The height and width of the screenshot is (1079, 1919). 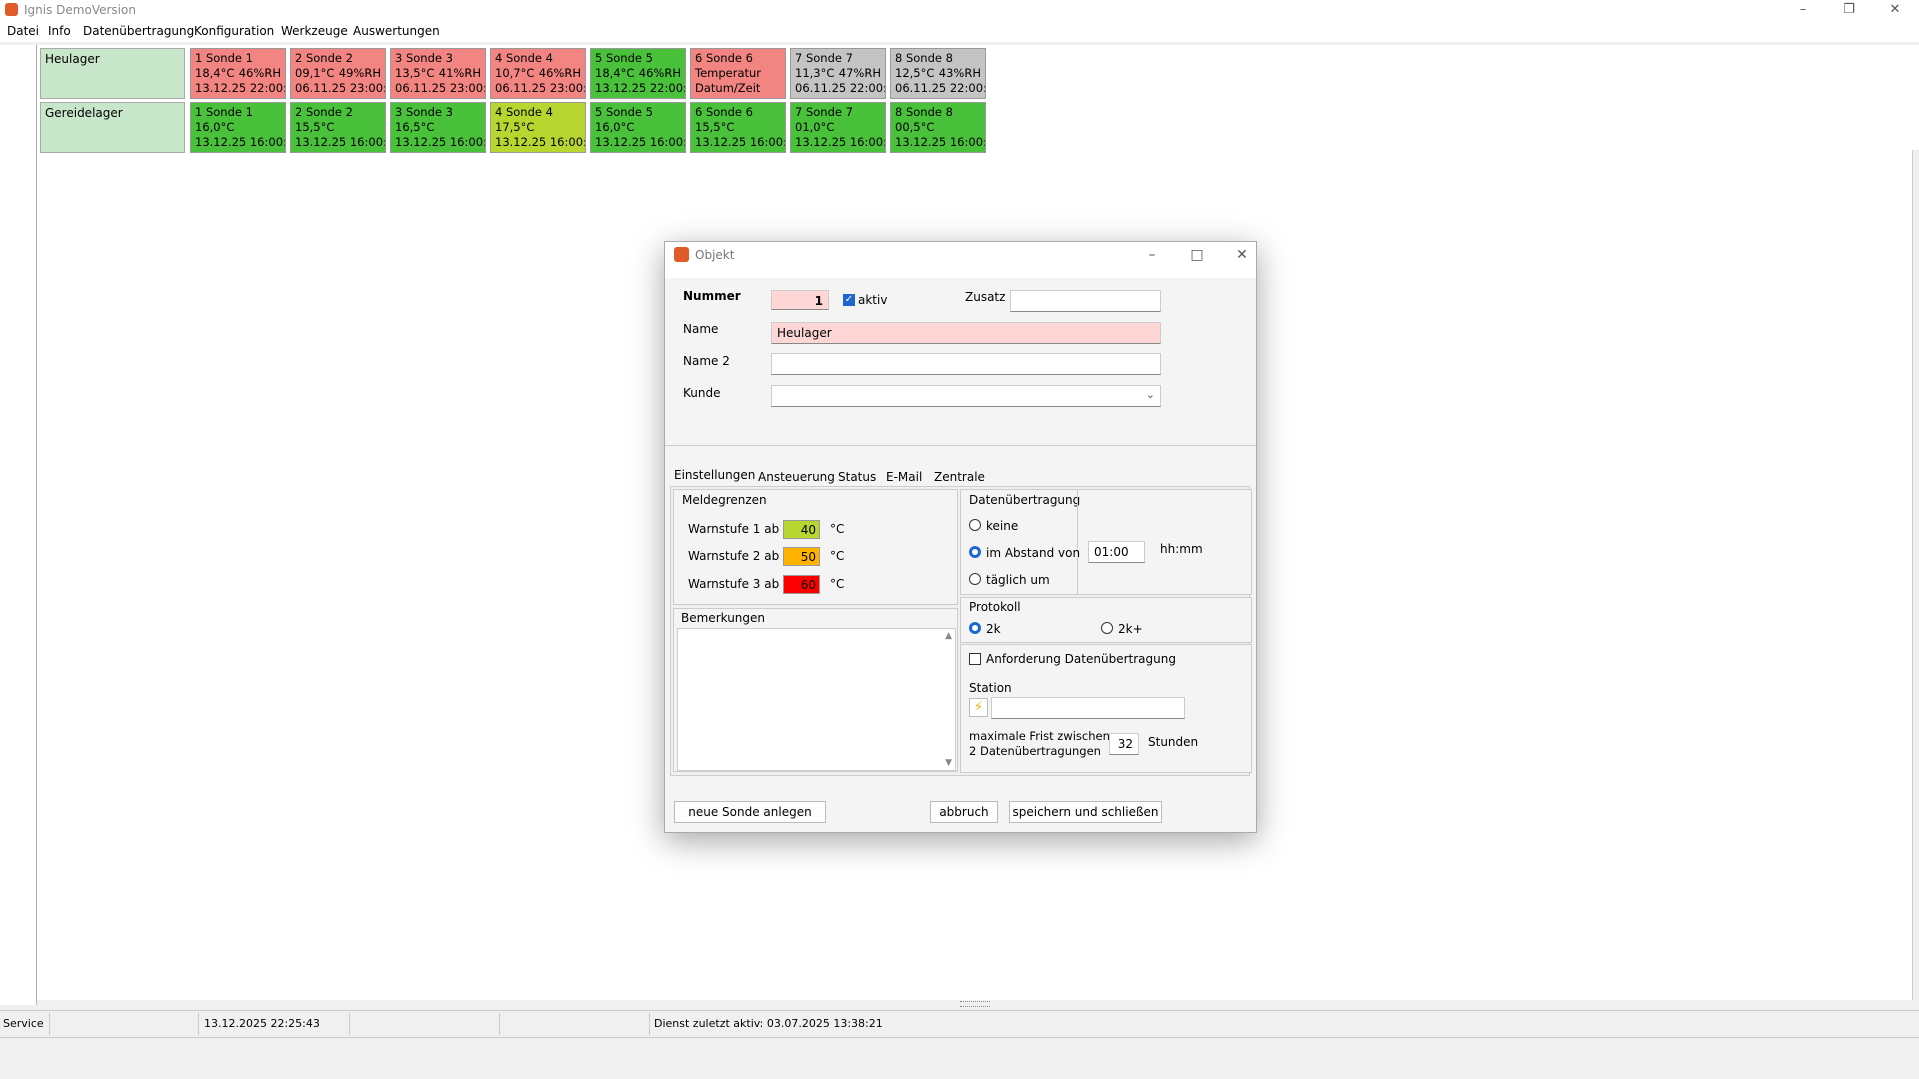 What do you see at coordinates (702, 393) in the screenshot?
I see `kunde-label: Kunde` at bounding box center [702, 393].